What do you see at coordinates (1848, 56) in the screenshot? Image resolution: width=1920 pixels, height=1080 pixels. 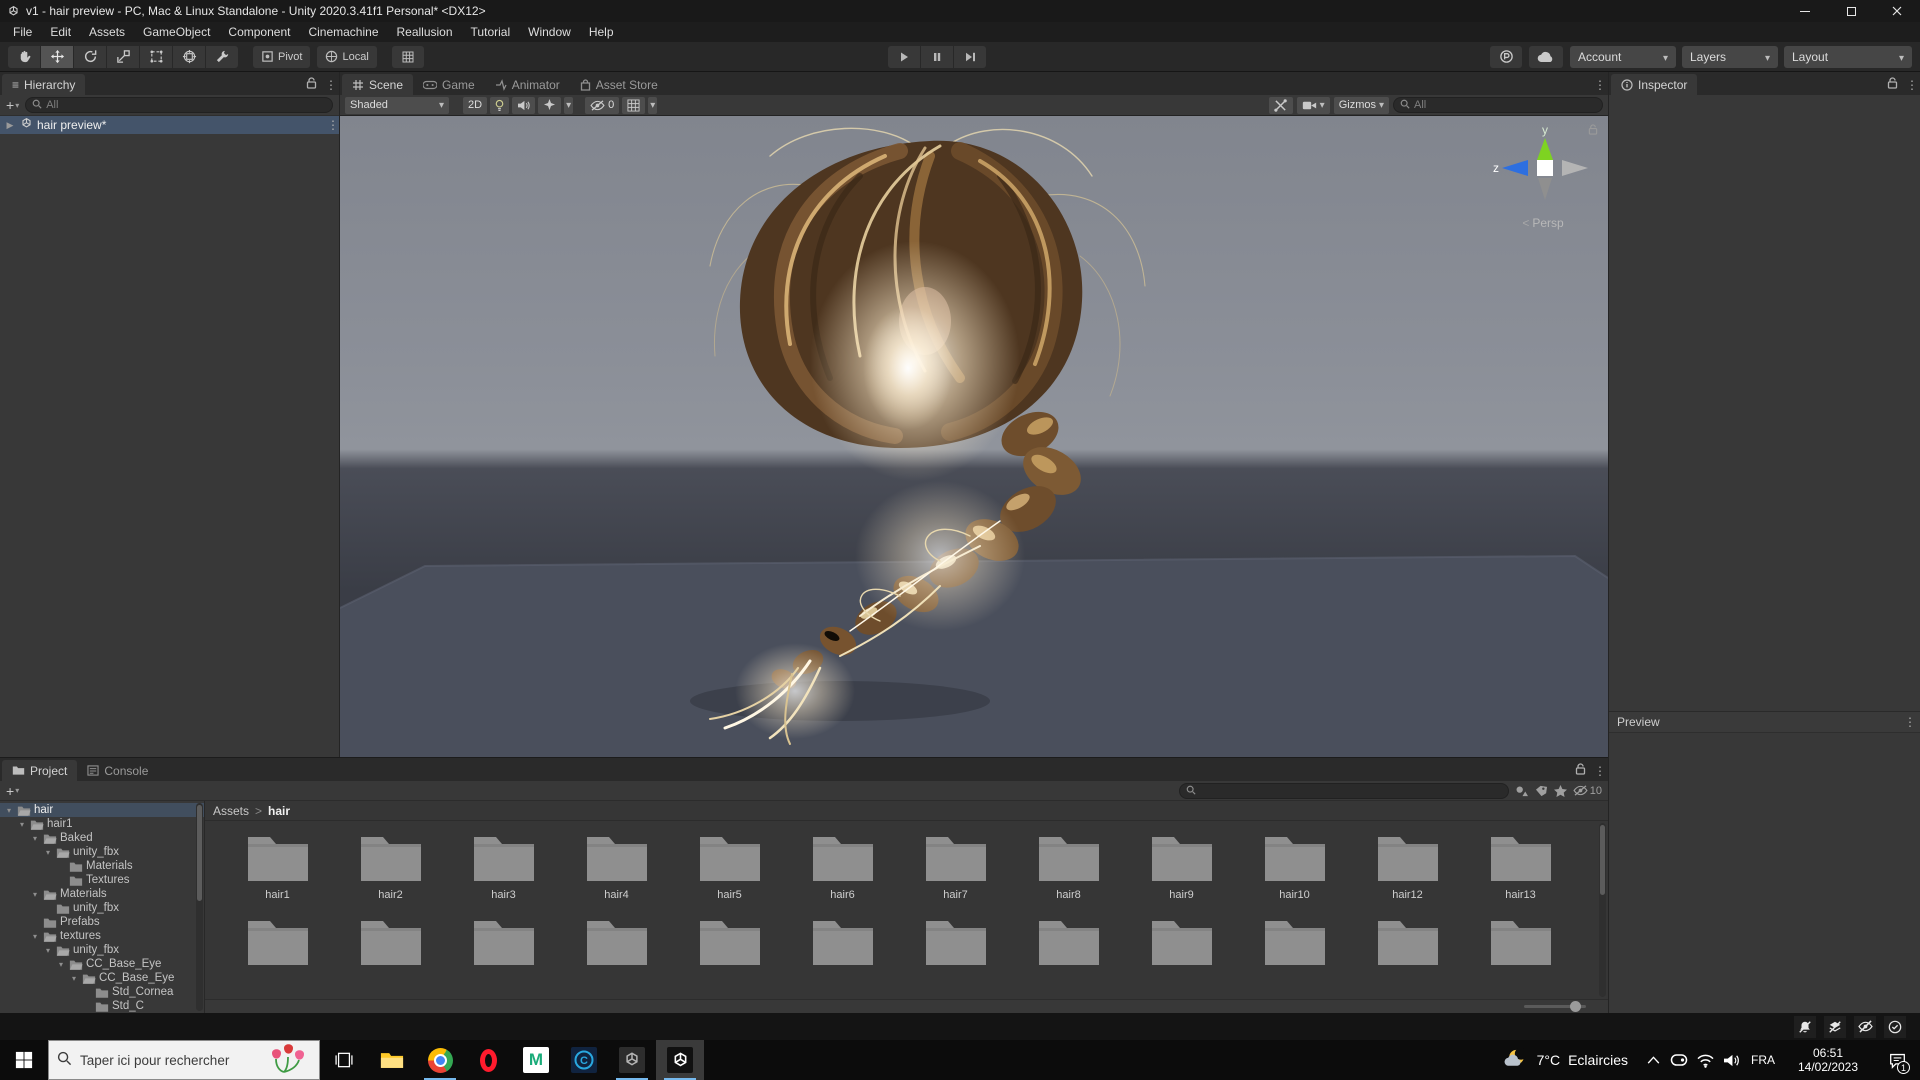 I see `layout-dropdown: Layout` at bounding box center [1848, 56].